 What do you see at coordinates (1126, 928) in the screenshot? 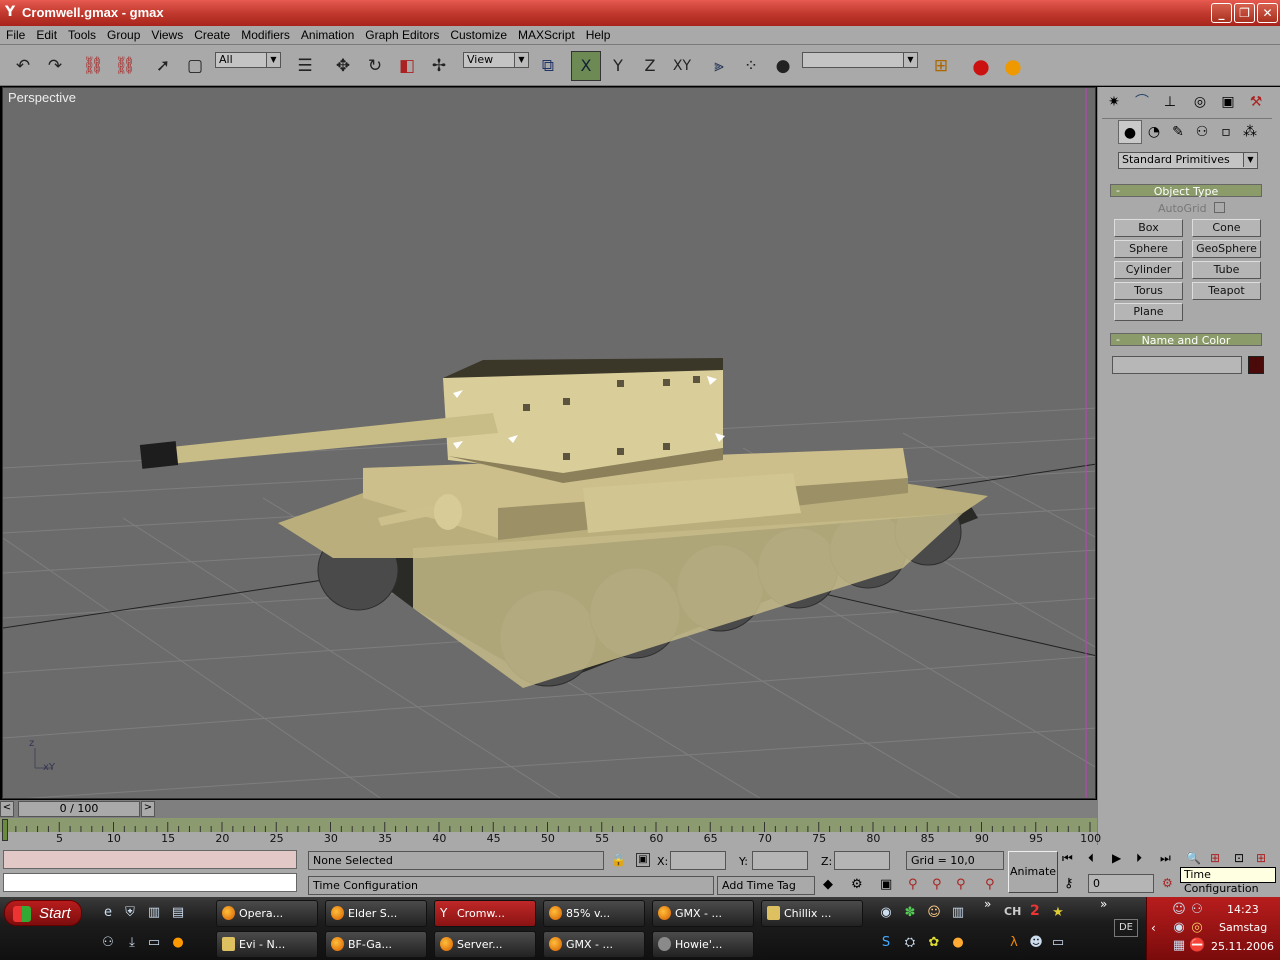
I see `language-indicator: DE` at bounding box center [1126, 928].